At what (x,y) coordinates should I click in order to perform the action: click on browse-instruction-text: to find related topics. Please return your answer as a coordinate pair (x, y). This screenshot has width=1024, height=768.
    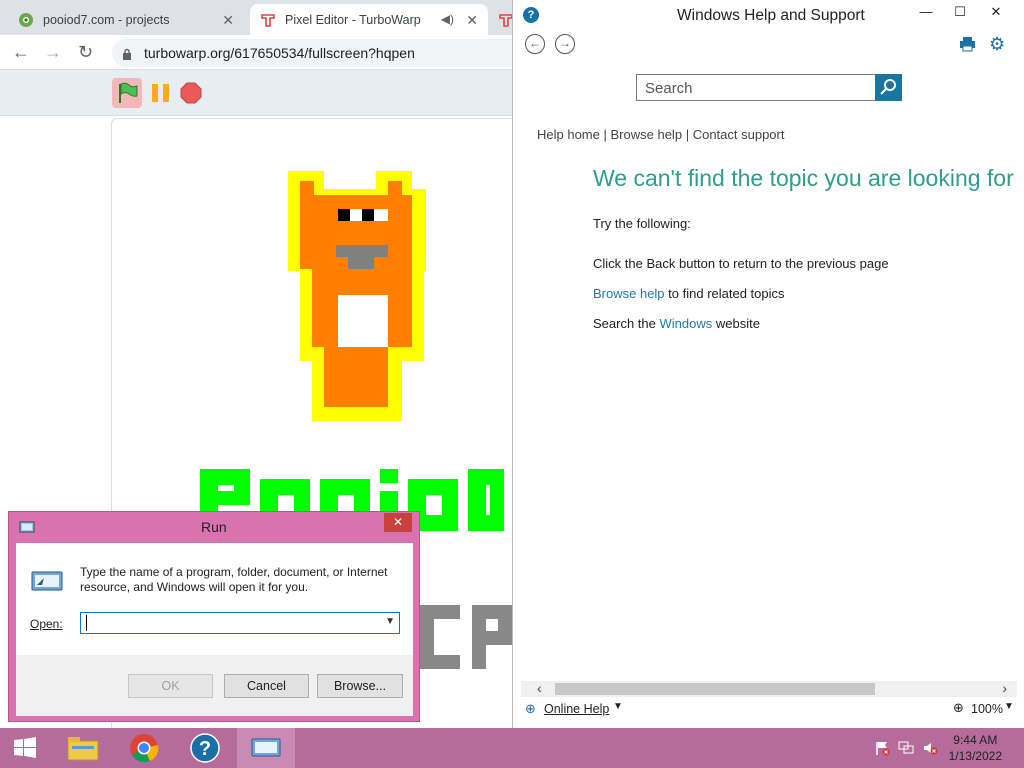
    Looking at the image, I should click on (726, 293).